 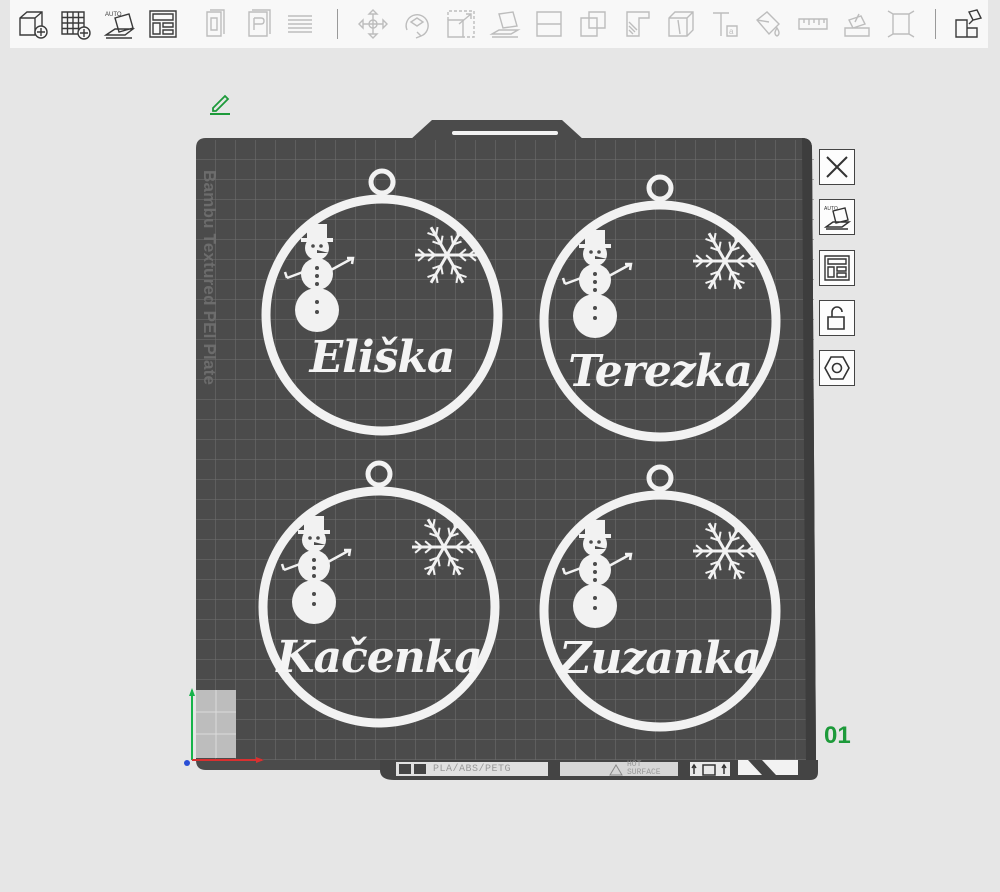 I want to click on remove-plate-button, so click(x=837, y=167).